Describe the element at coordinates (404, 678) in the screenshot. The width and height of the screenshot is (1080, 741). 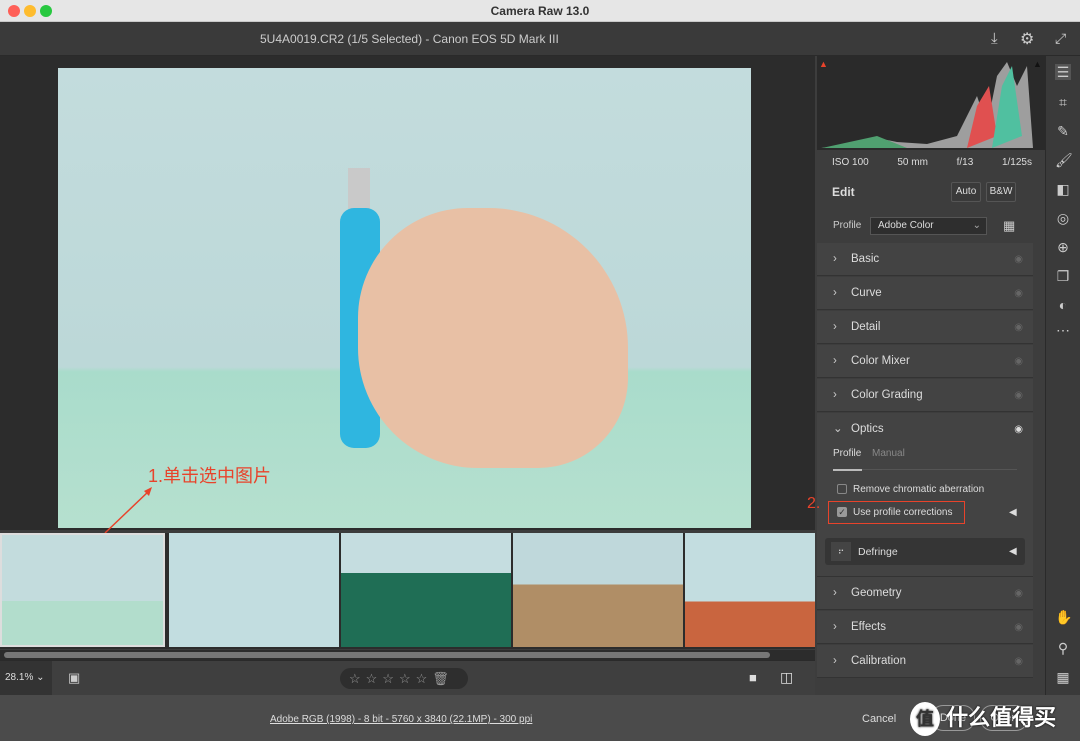
I see `rating-stars: ☆☆☆☆☆🗑` at that location.